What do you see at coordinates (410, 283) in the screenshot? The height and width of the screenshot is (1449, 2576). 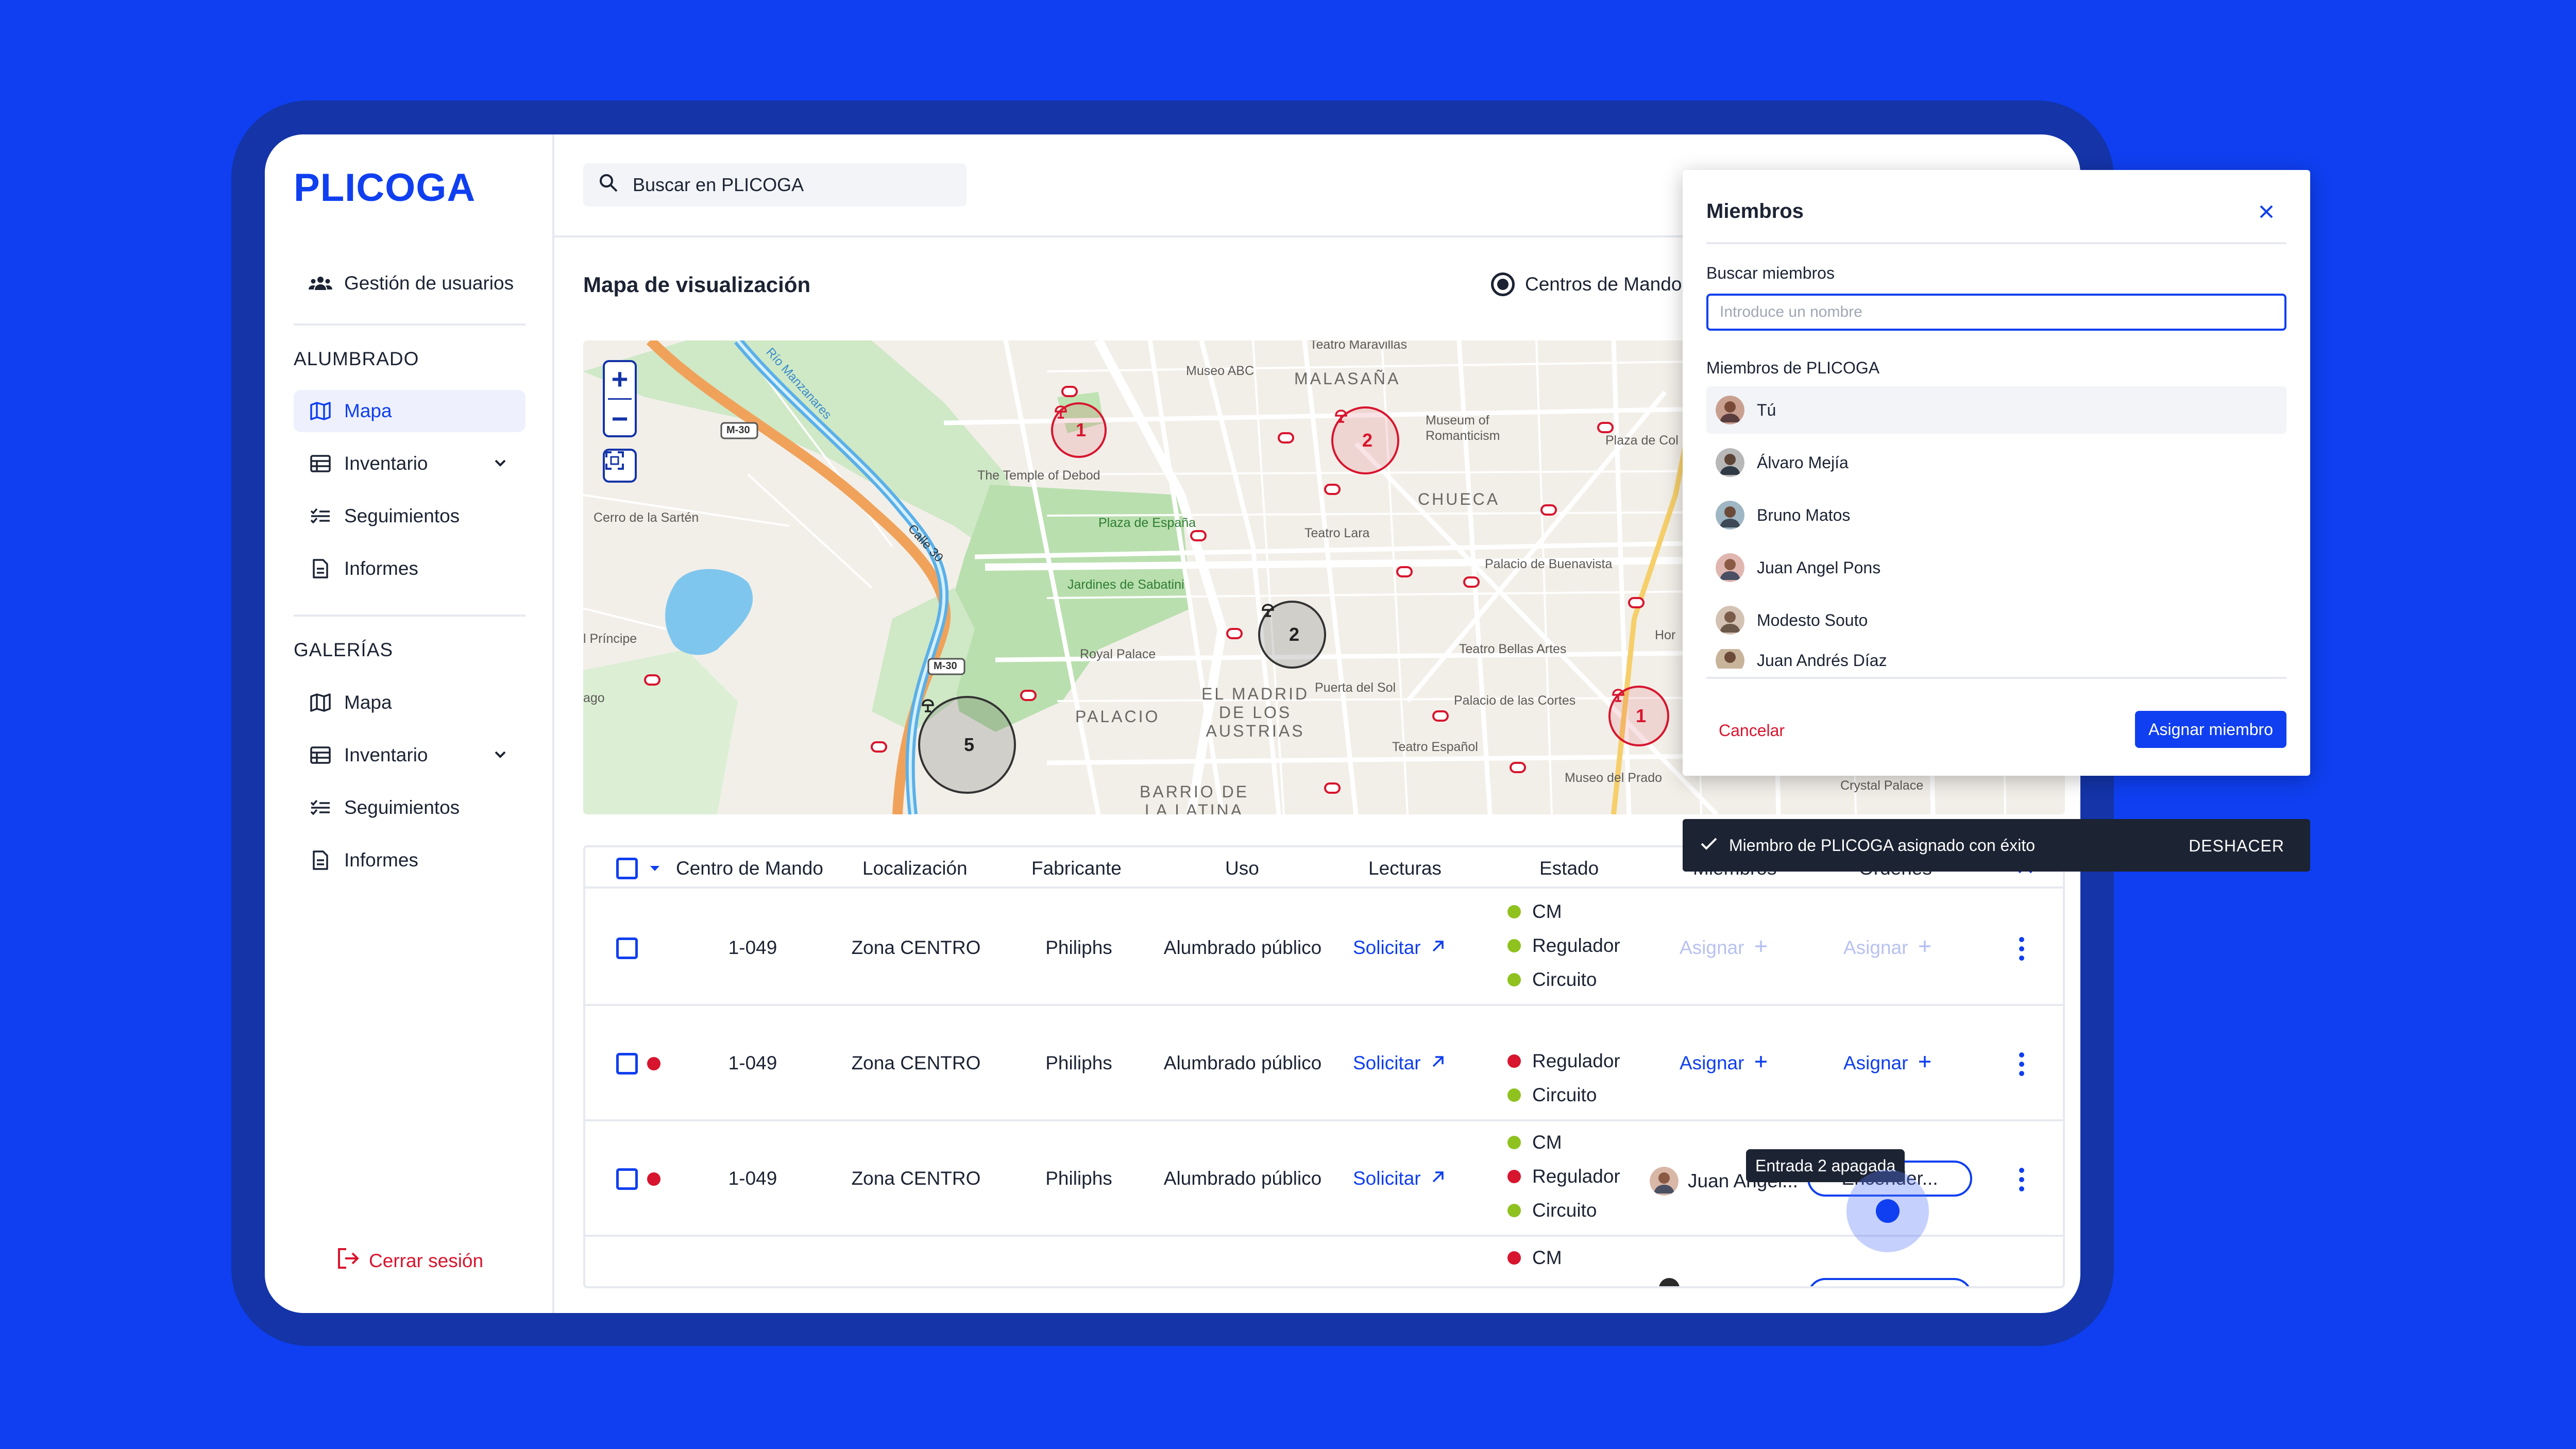 I see `sidebar-item-user-management: Gestión de usuarios` at bounding box center [410, 283].